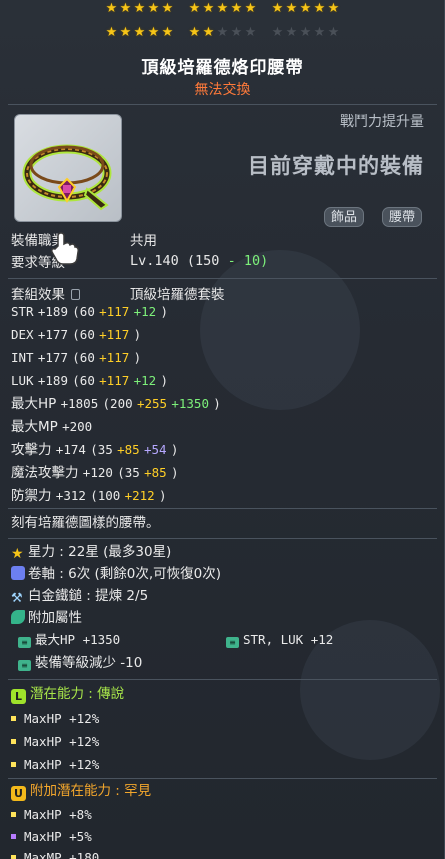 The width and height of the screenshot is (445, 859). Describe the element at coordinates (85, 523) in the screenshot. I see `item-description: 刻有培羅德圖樣的腰帶。` at that location.